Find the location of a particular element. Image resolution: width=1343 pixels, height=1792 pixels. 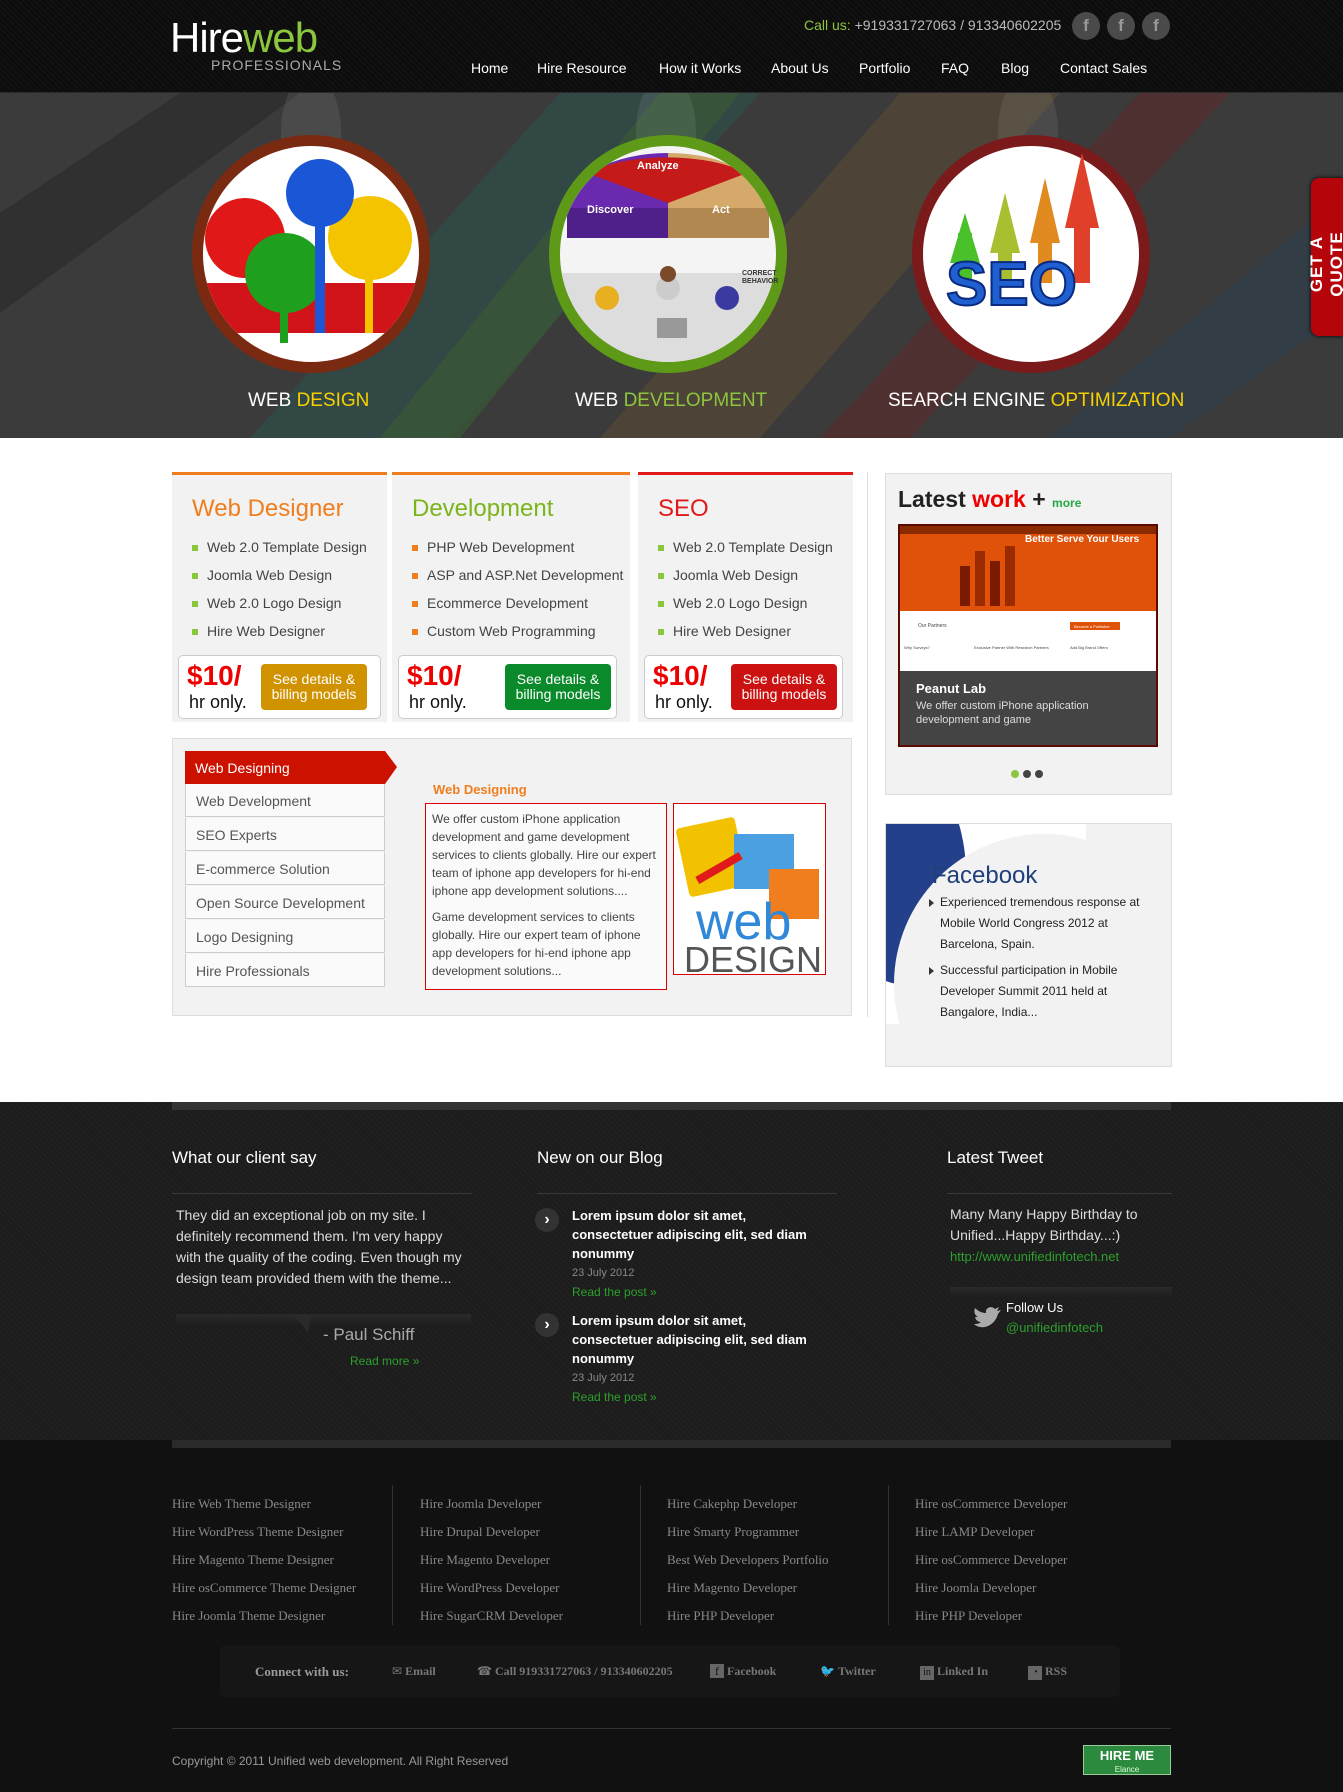

hire-me-badge: HIRE ME Elance is located at coordinates (1127, 1760).